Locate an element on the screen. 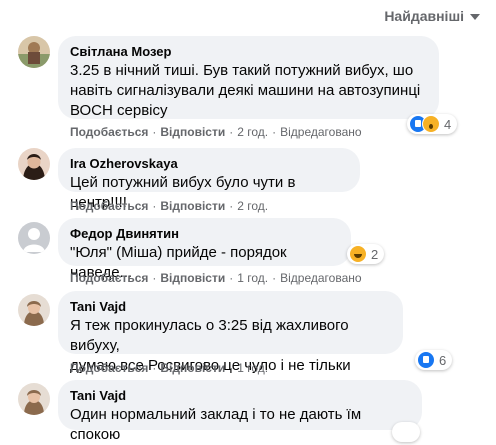 Image resolution: width=496 pixels, height=445 pixels. comment-author: Федор Двинятин is located at coordinates (204, 233).